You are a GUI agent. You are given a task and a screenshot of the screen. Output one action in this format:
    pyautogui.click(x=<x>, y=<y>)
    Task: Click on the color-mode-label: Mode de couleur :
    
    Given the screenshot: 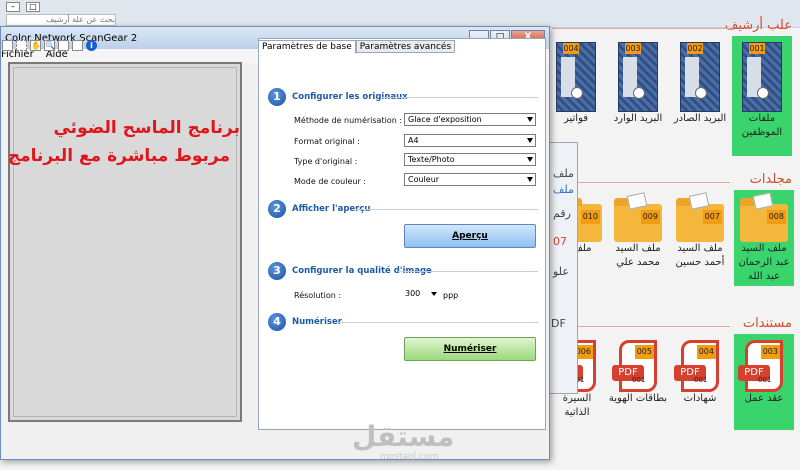 What is the action you would take?
    pyautogui.click(x=330, y=181)
    